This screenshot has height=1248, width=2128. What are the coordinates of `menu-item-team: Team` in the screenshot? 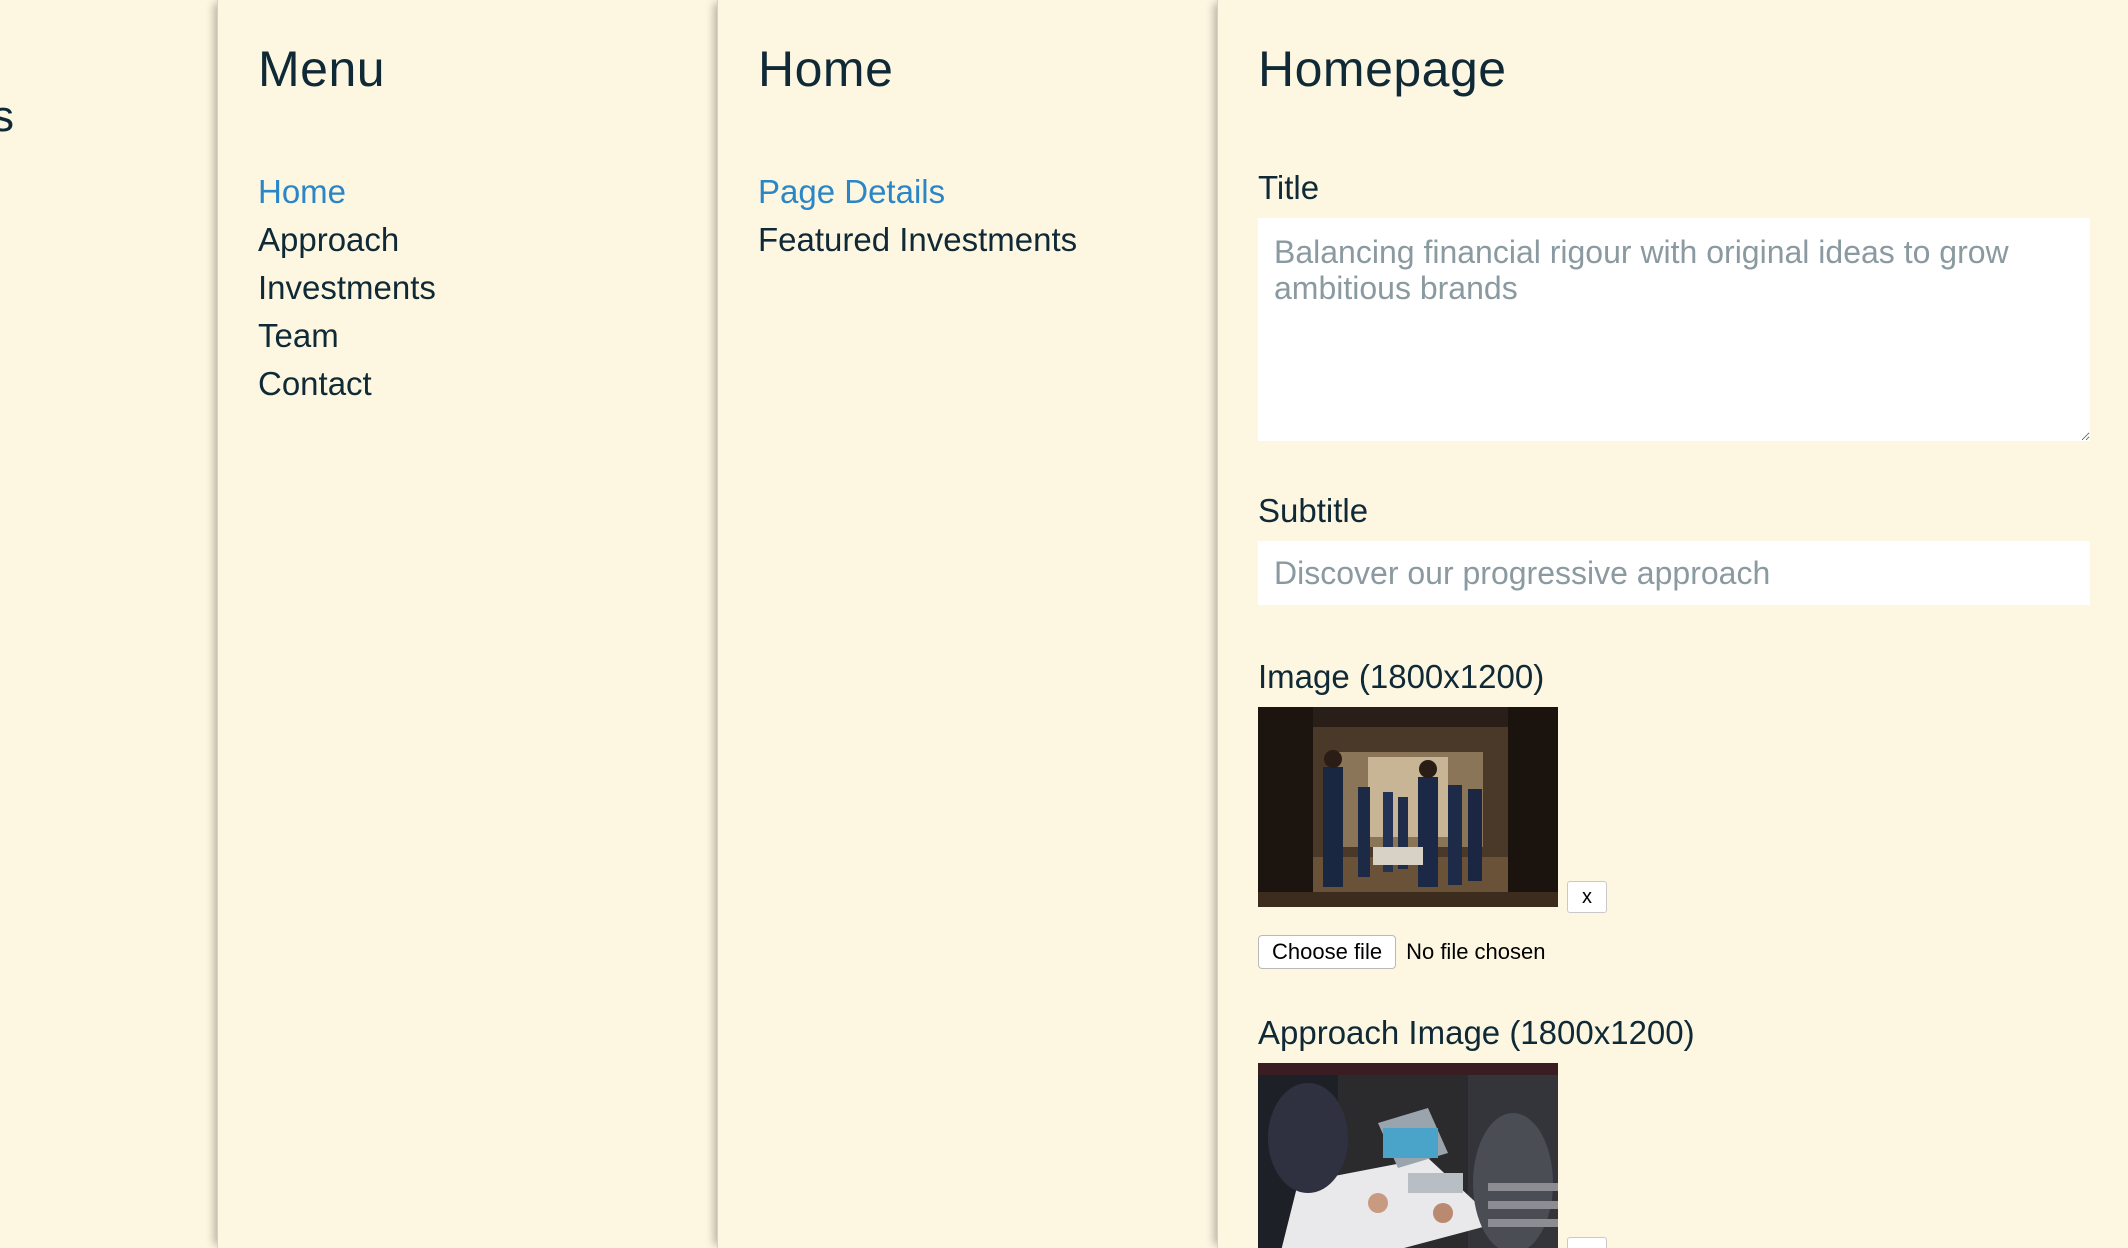 It's located at (347, 336).